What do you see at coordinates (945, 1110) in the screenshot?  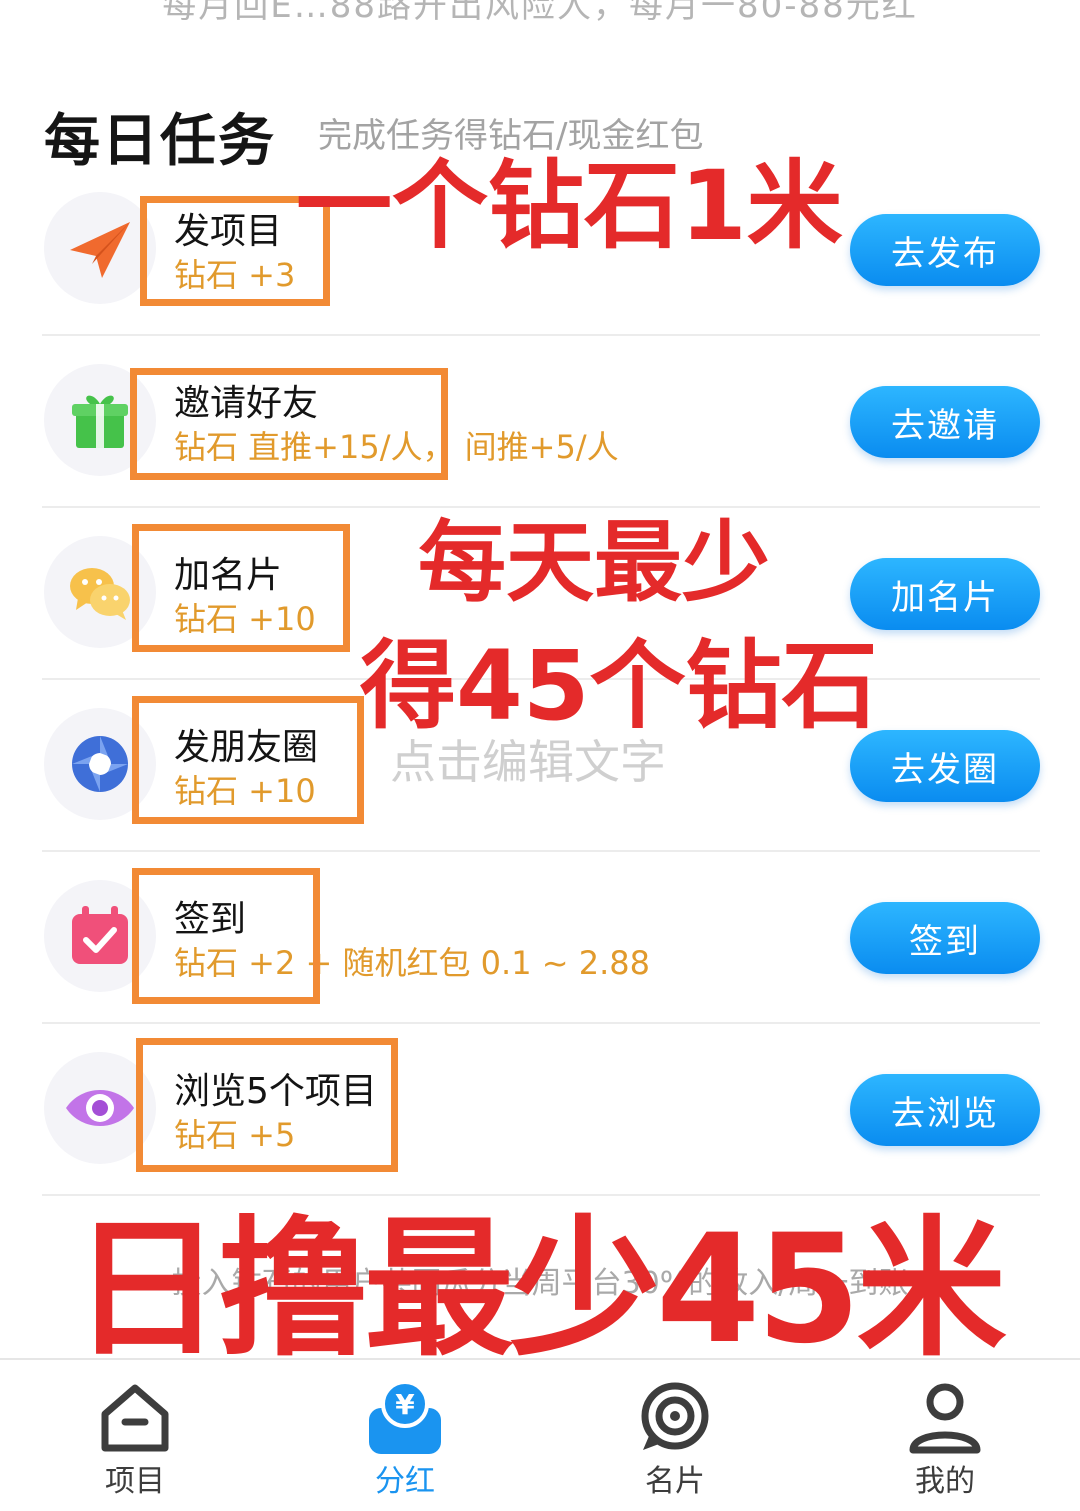 I see `browse-button: 去浏览` at bounding box center [945, 1110].